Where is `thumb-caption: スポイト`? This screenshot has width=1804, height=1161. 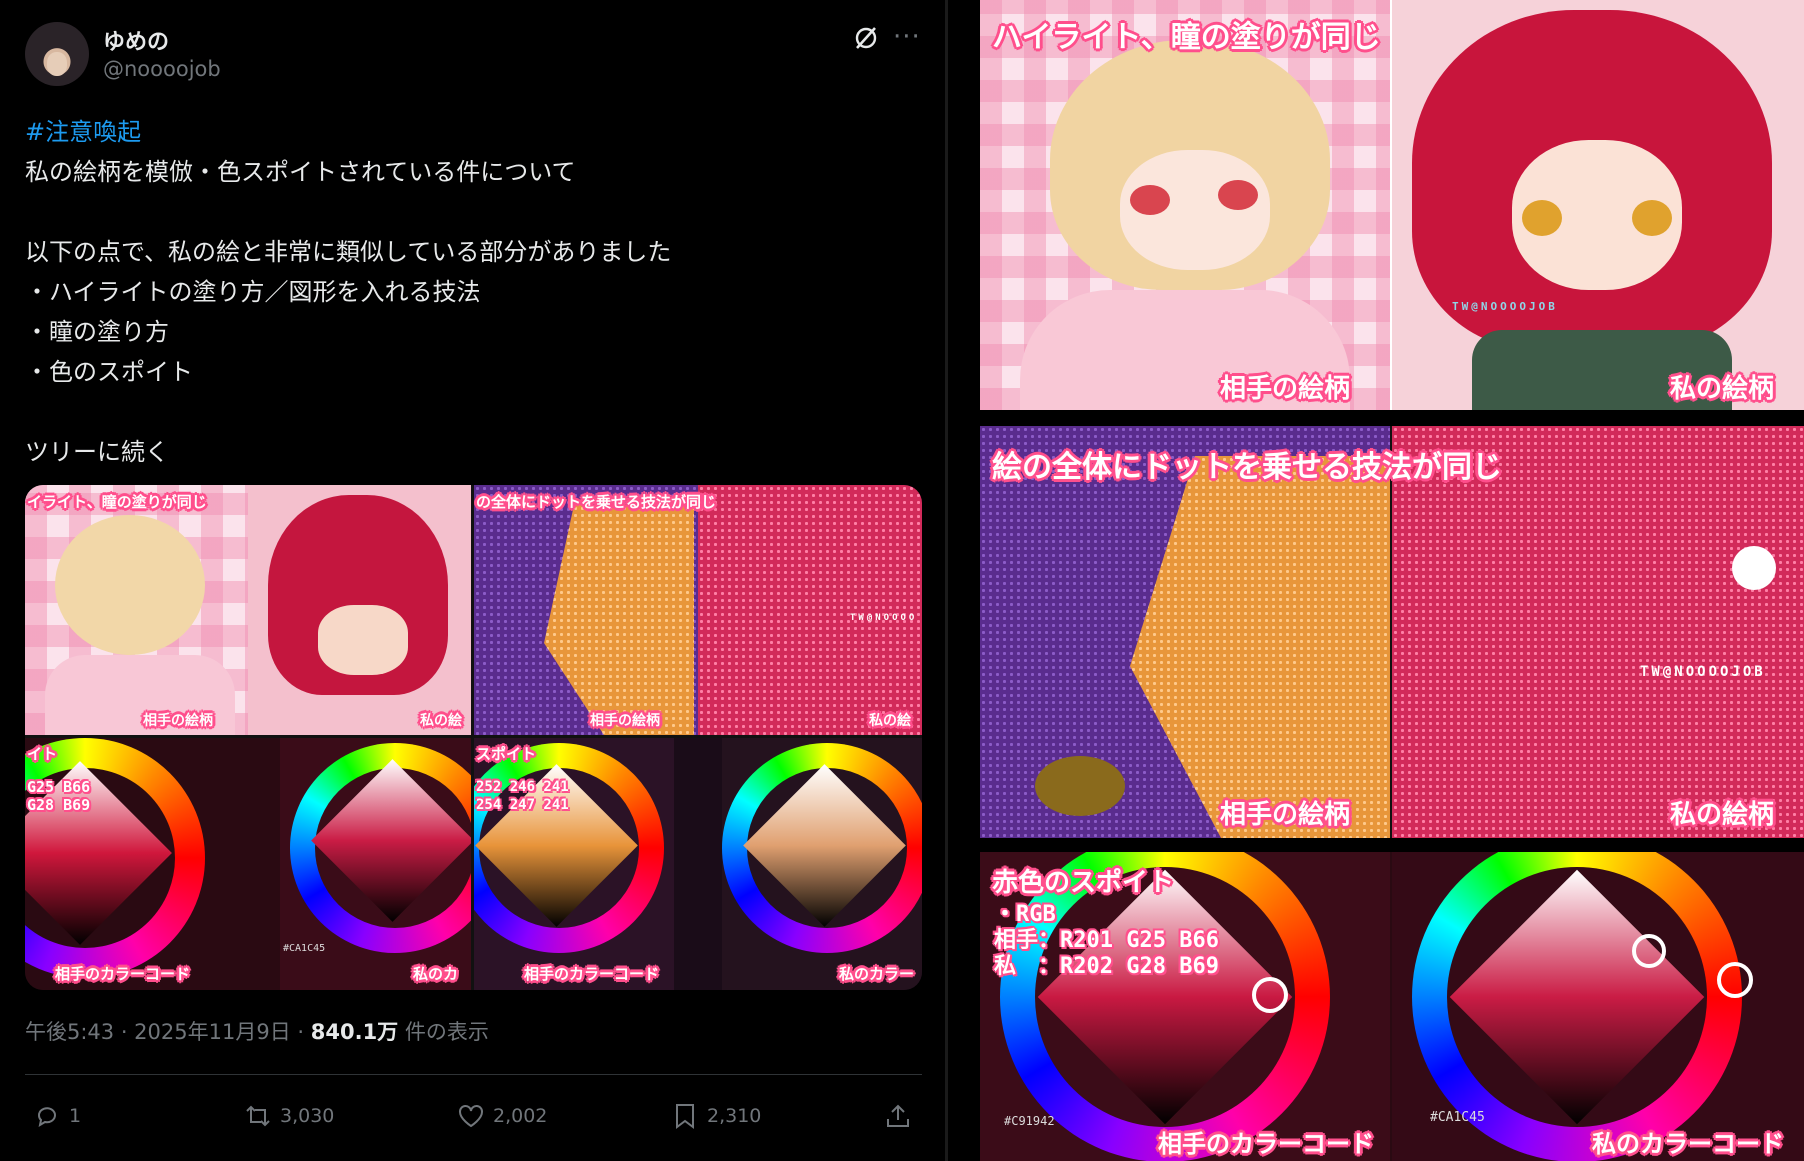
thumb-caption: スポイト is located at coordinates (506, 754).